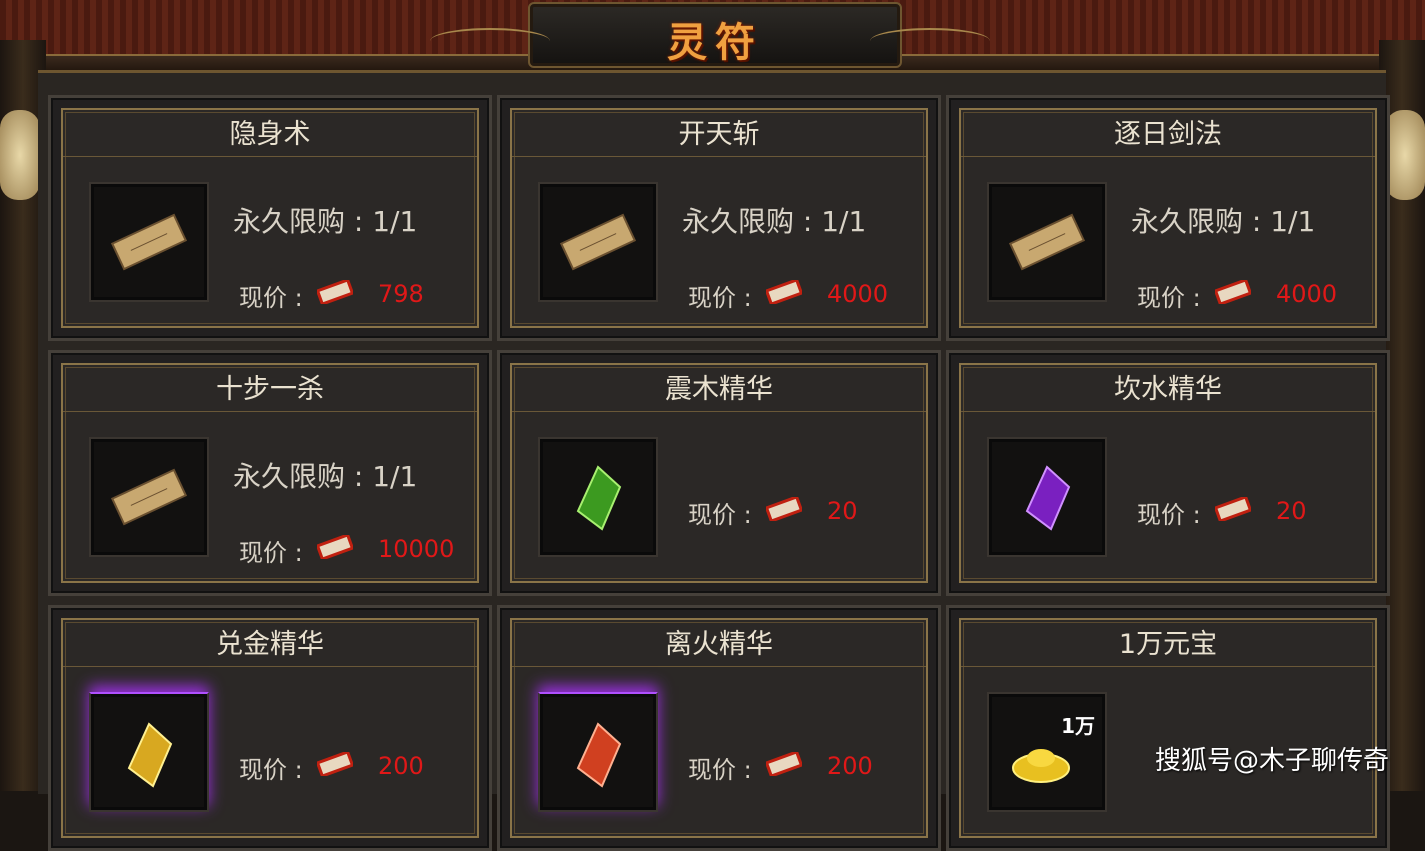 The height and width of the screenshot is (851, 1425). I want to click on item-name: 坎水精华, so click(1168, 390).